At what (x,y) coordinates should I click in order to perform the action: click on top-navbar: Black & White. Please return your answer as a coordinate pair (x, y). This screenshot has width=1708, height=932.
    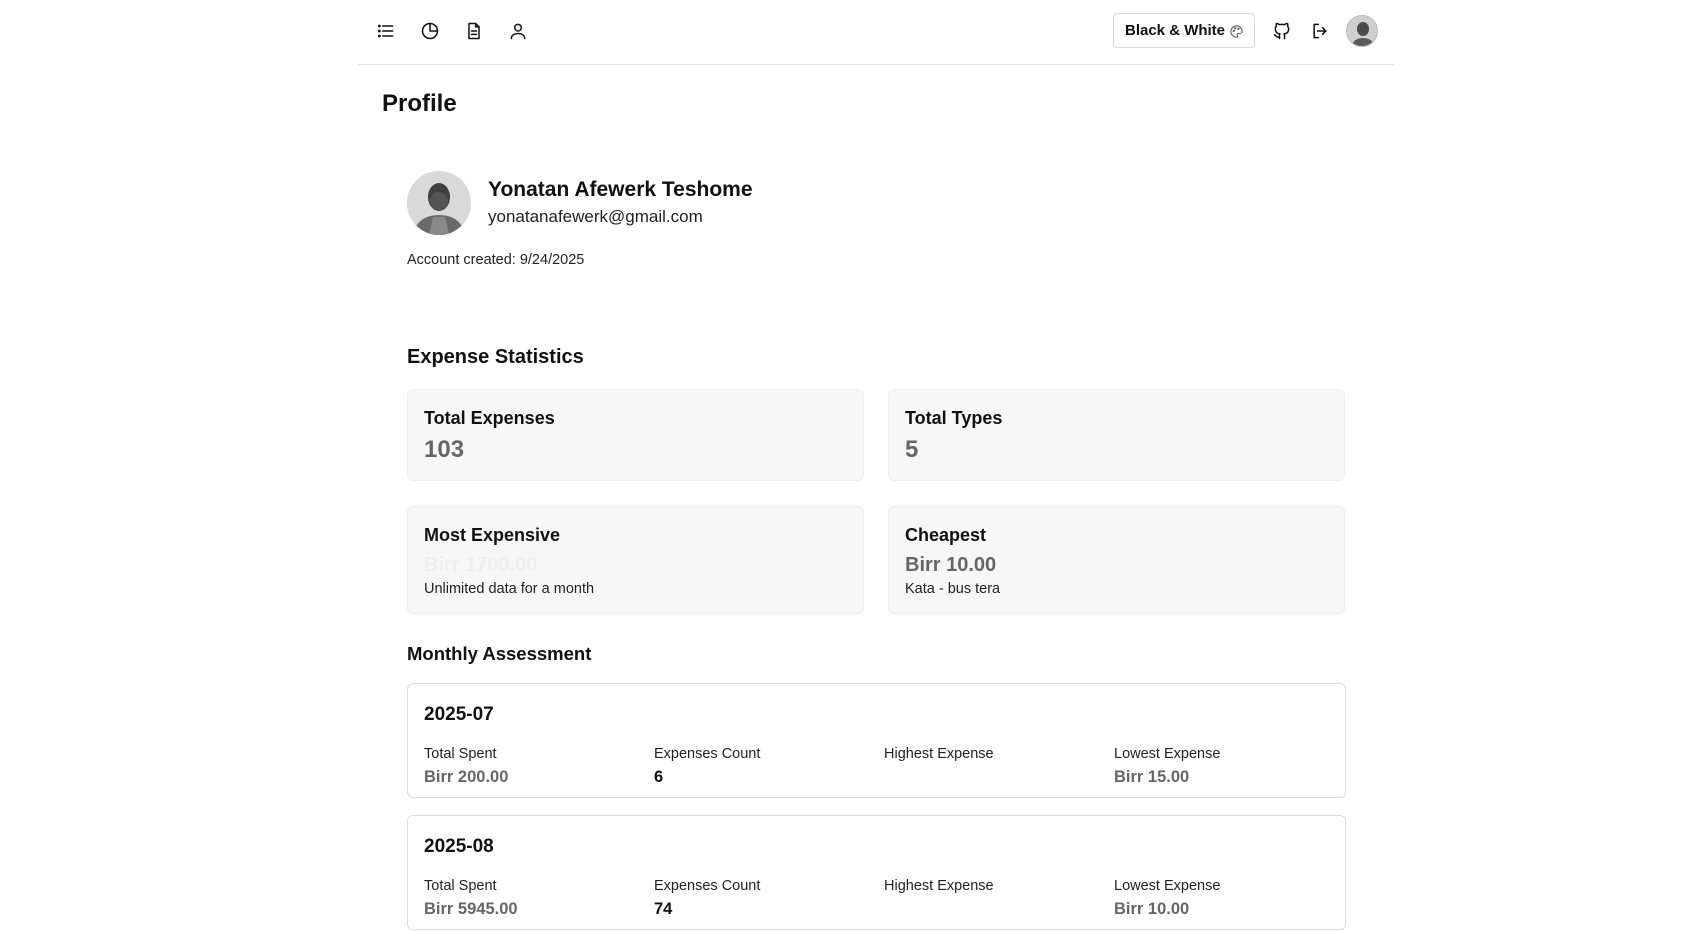
    Looking at the image, I should click on (876, 32).